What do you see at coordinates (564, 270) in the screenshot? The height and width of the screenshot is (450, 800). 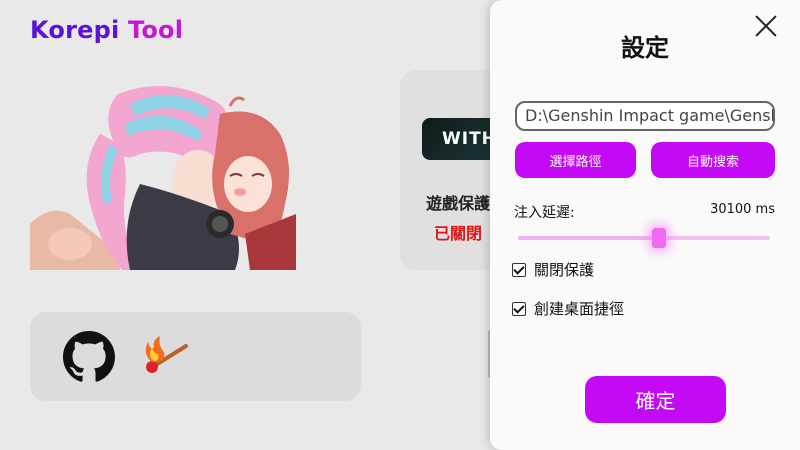 I see `disable-protection-label: 關閉保護` at bounding box center [564, 270].